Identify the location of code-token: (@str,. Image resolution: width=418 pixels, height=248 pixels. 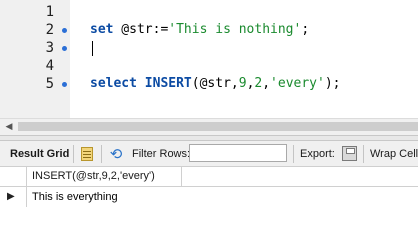
(215, 83).